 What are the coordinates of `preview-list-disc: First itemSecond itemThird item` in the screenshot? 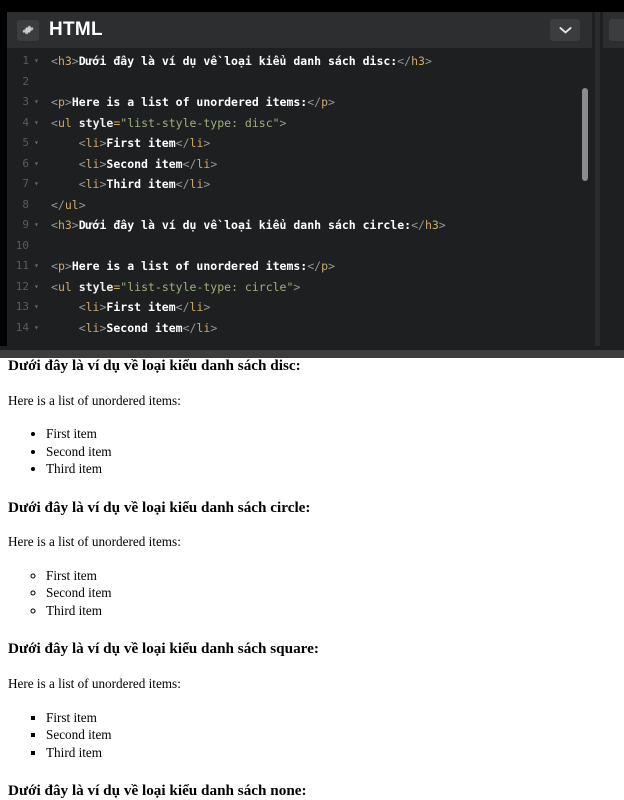 It's located at (312, 451).